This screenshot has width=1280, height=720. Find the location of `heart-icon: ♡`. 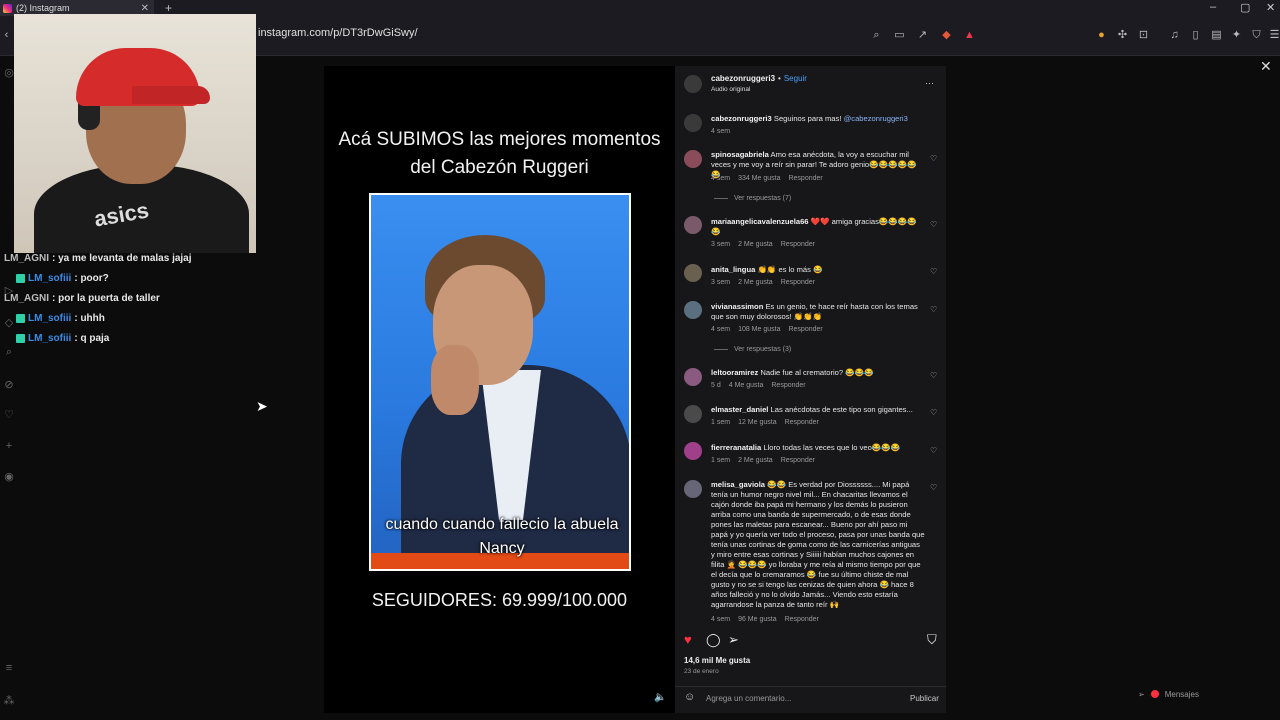

heart-icon: ♡ is located at coordinates (9, 415).